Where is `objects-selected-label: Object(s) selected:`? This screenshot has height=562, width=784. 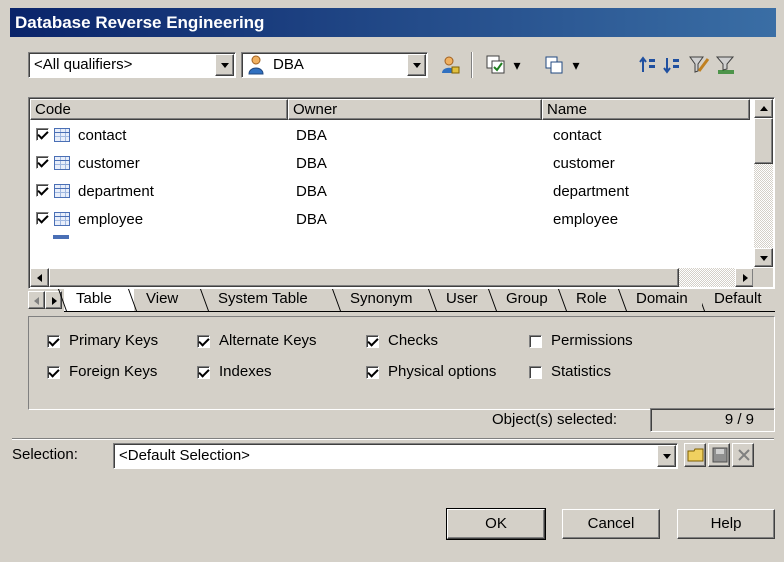
objects-selected-label: Object(s) selected: is located at coordinates (555, 419).